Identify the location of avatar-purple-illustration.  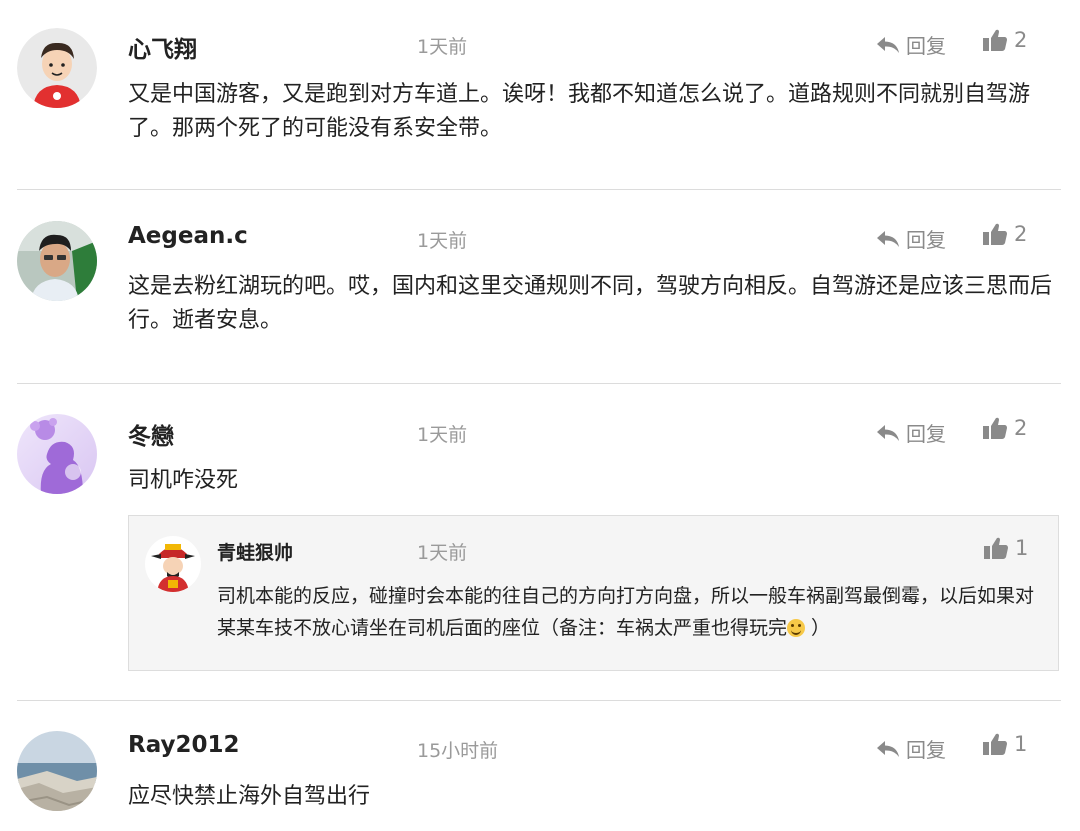
(57, 454).